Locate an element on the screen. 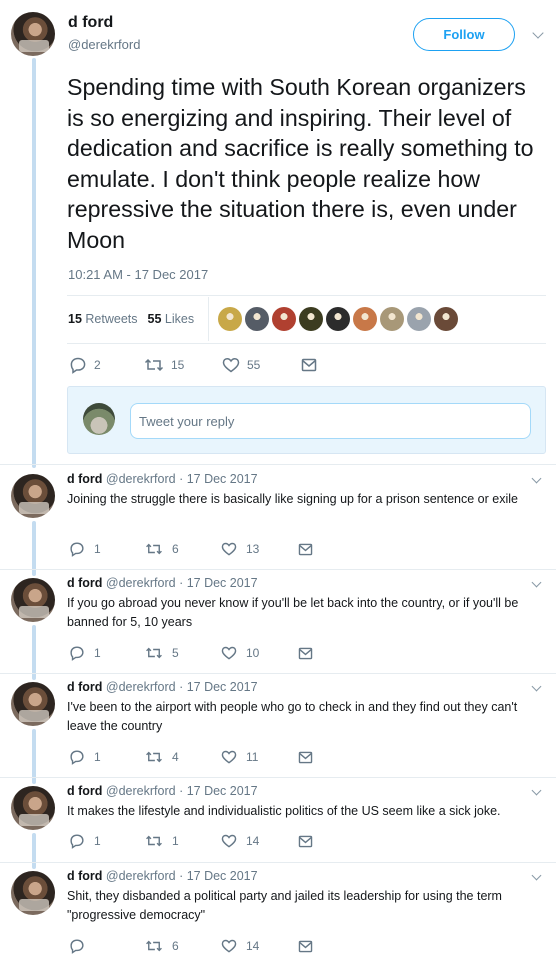  viewer-avatar is located at coordinates (99, 419).